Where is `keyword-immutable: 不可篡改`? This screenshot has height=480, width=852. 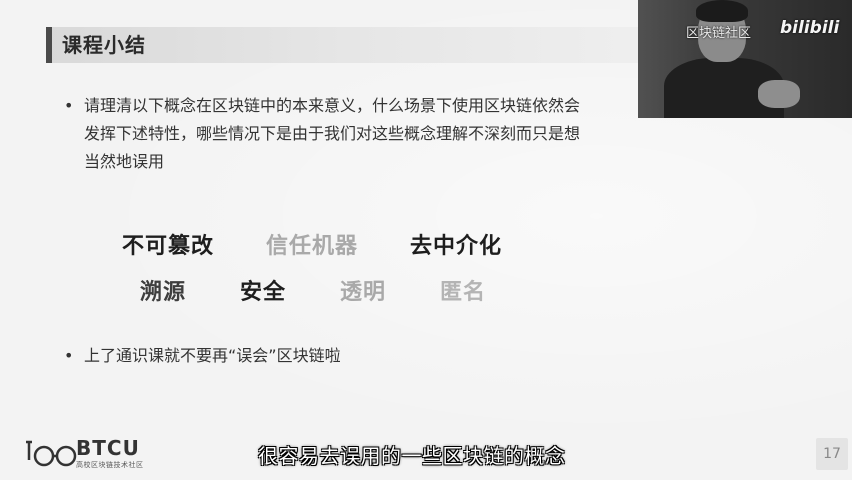
keyword-immutable: 不可篡改 is located at coordinates (168, 246).